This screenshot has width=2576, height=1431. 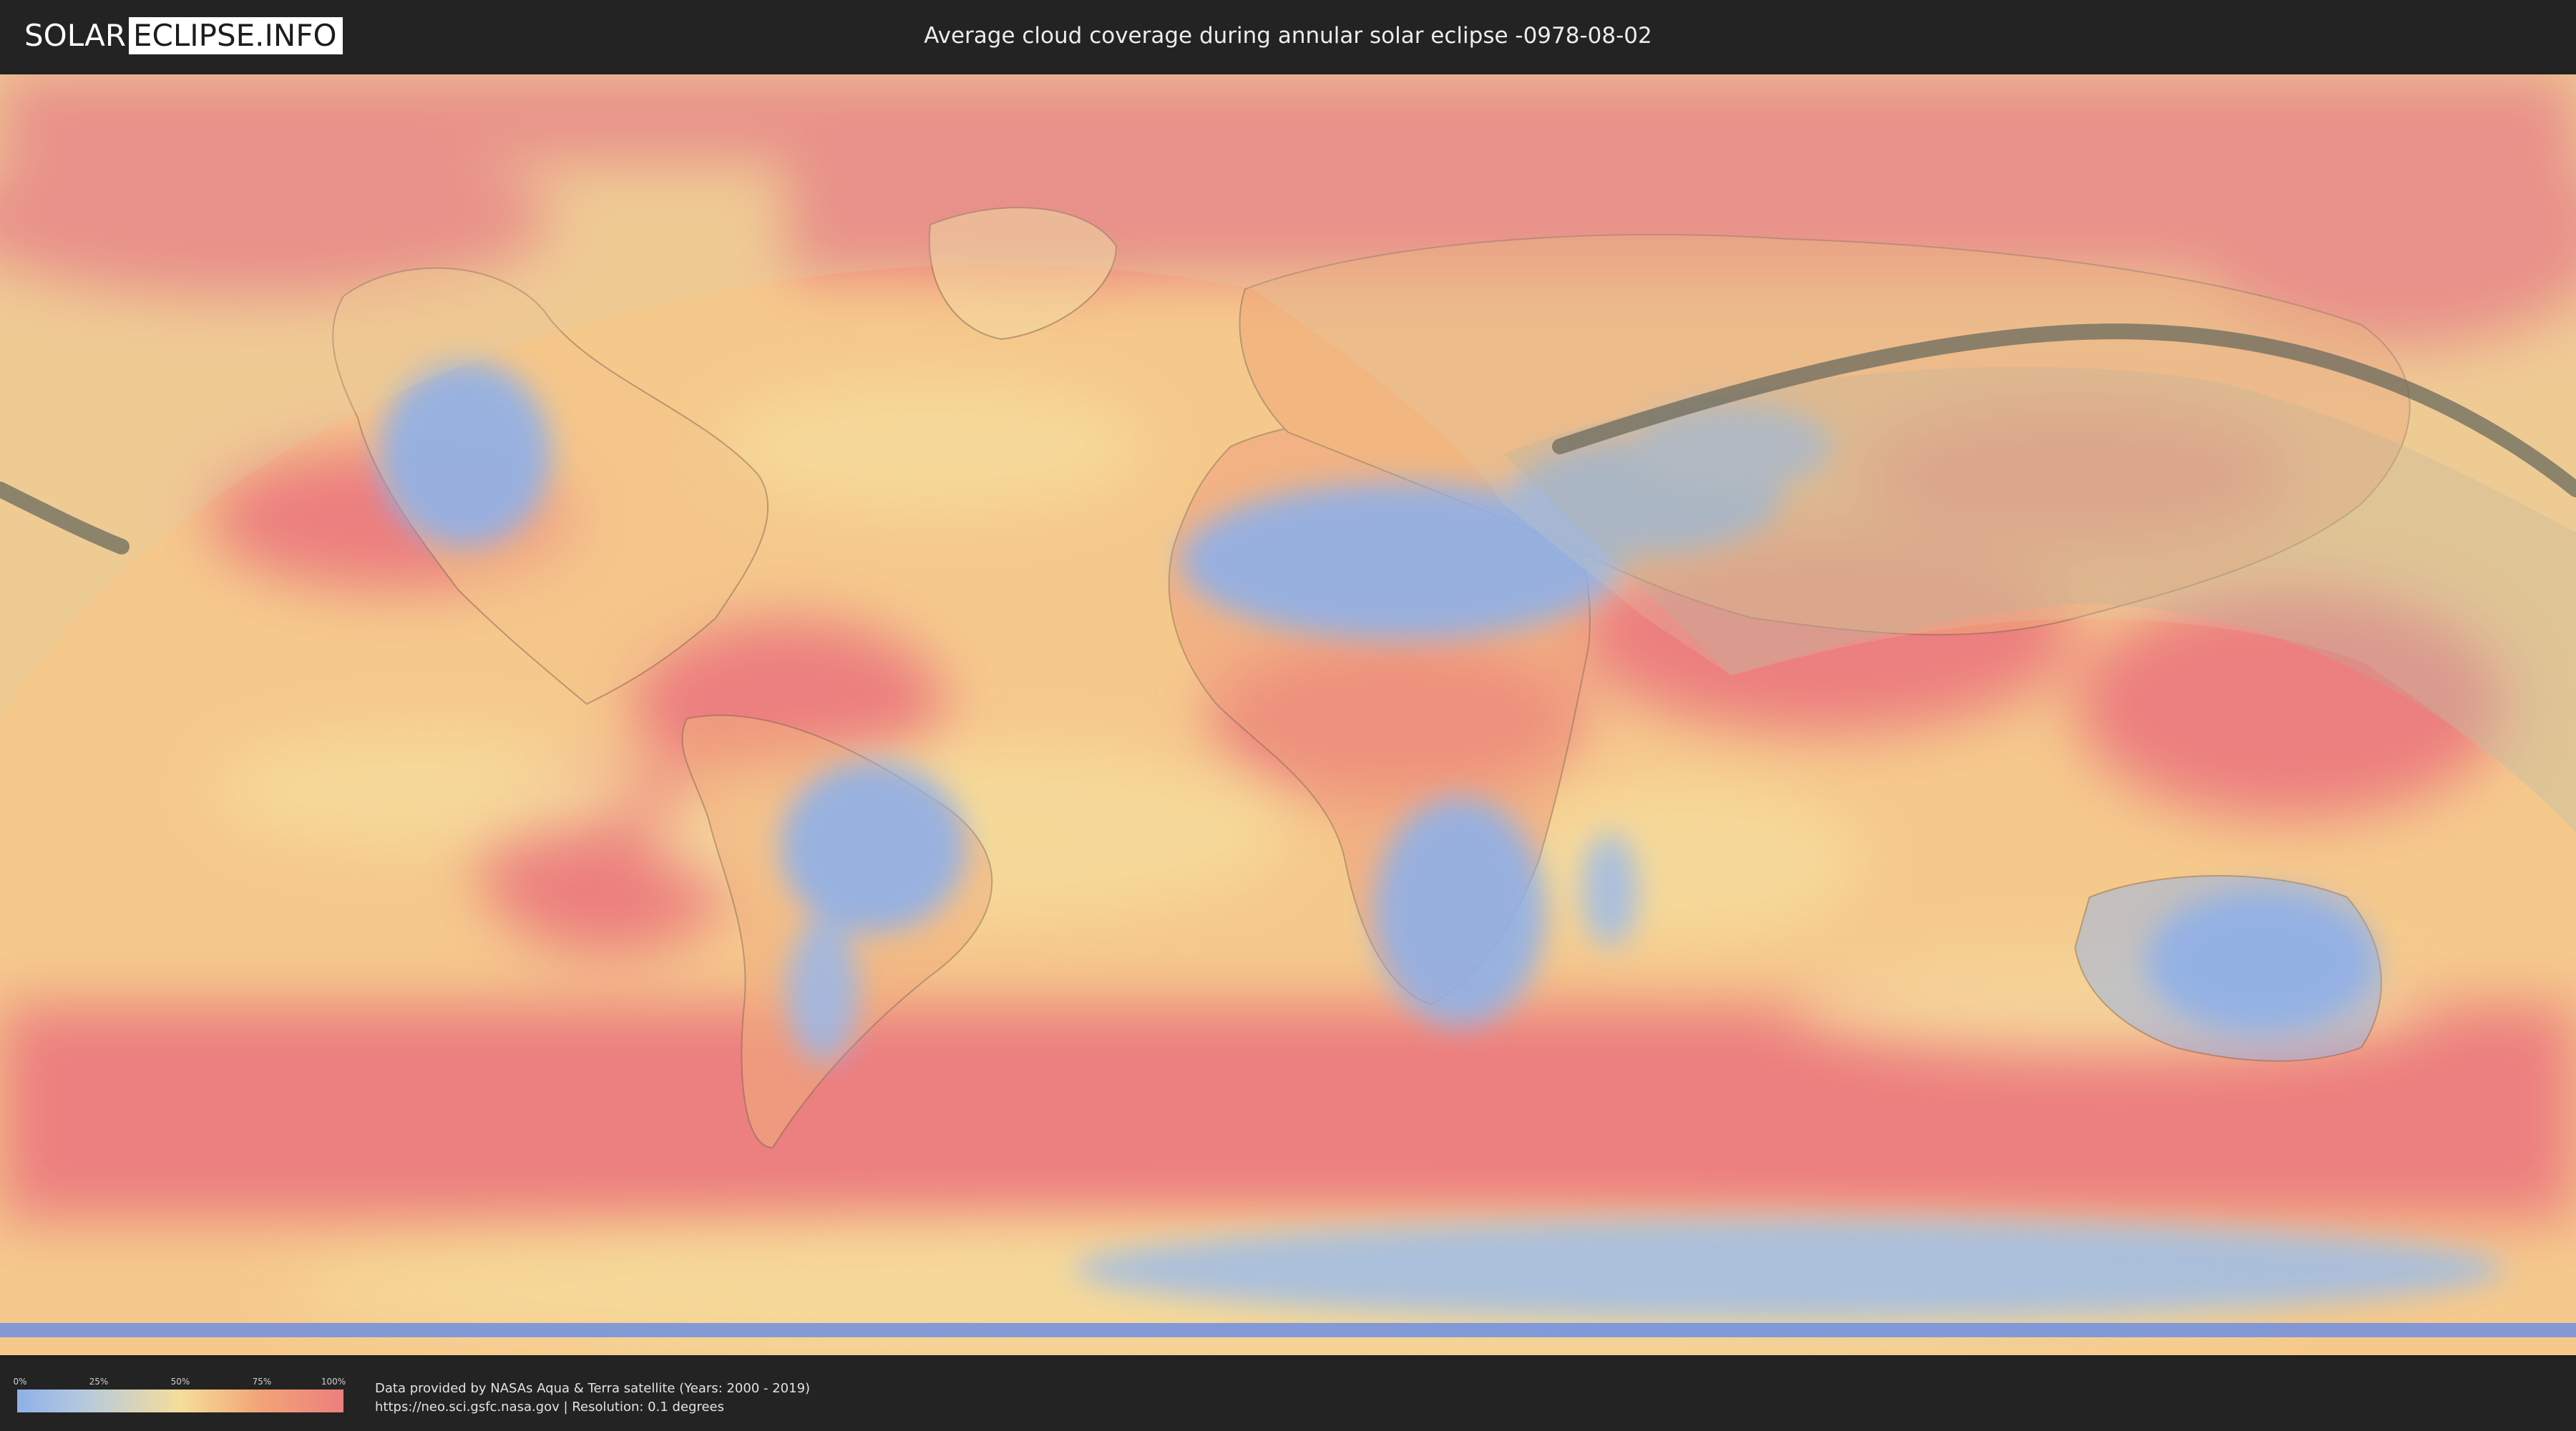 I want to click on legend-tick-25: 25%, so click(x=99, y=1382).